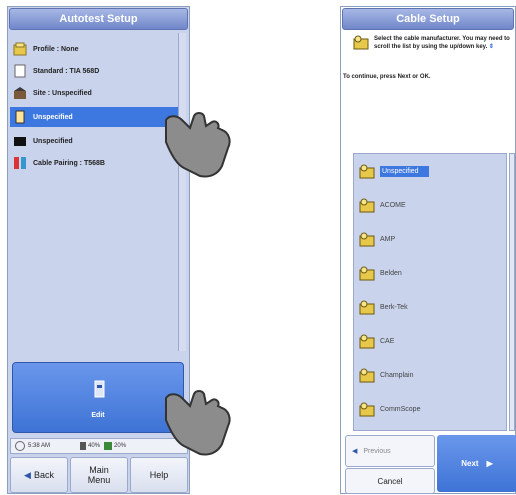  Describe the element at coordinates (387, 341) in the screenshot. I see `manufacturer-label: CAE` at that location.